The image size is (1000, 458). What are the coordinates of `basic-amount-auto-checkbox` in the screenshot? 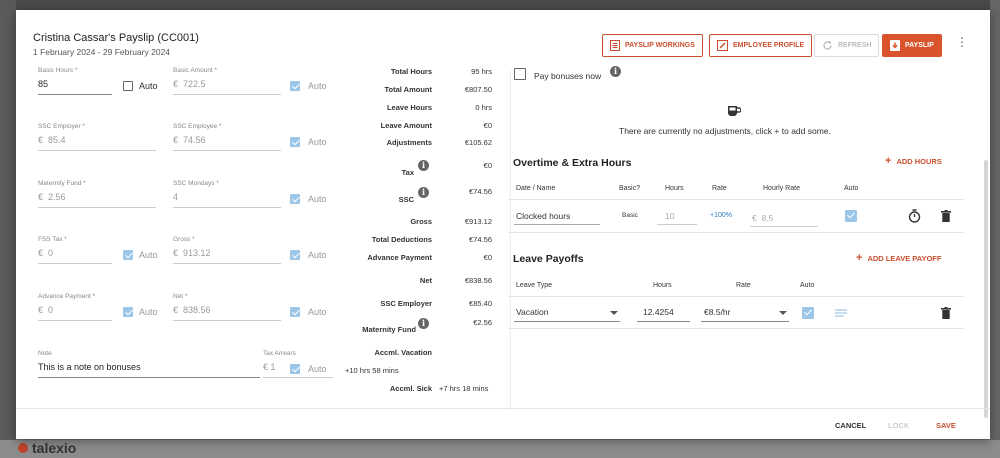 It's located at (295, 86).